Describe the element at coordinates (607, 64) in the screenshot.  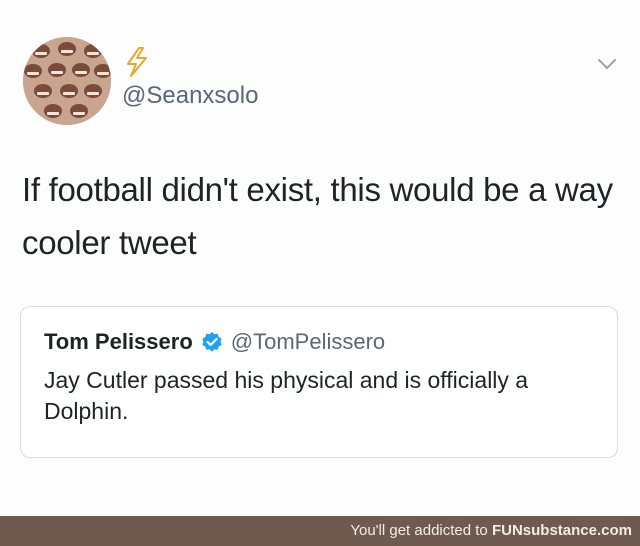
I see `chevron-down-icon` at that location.